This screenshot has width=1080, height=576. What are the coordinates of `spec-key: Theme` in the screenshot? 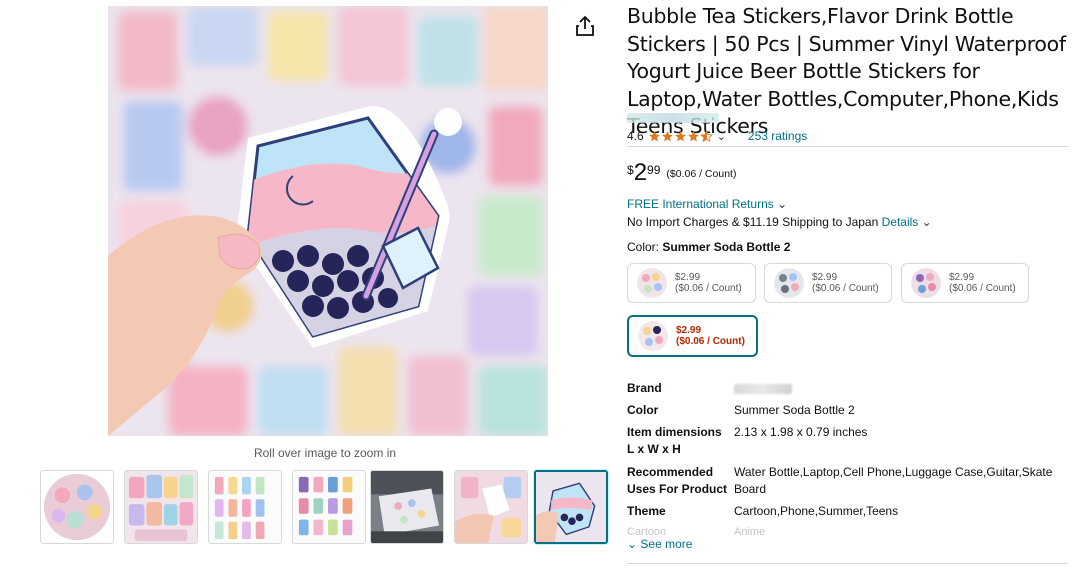 It's located at (646, 511).